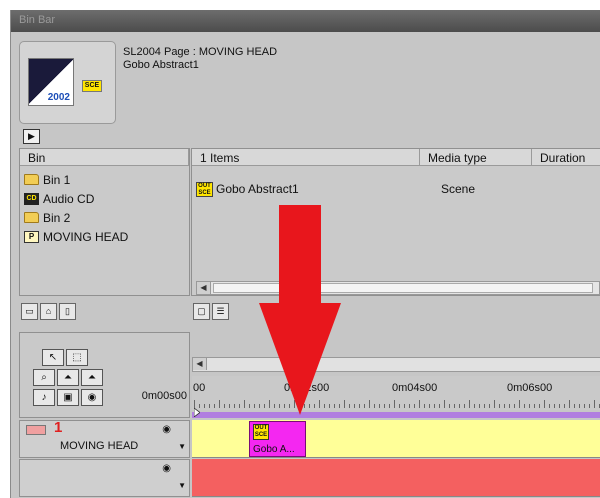  I want to click on bin-toolbar: ▭ ⌂ ▯ ▢ ☰, so click(305, 310).